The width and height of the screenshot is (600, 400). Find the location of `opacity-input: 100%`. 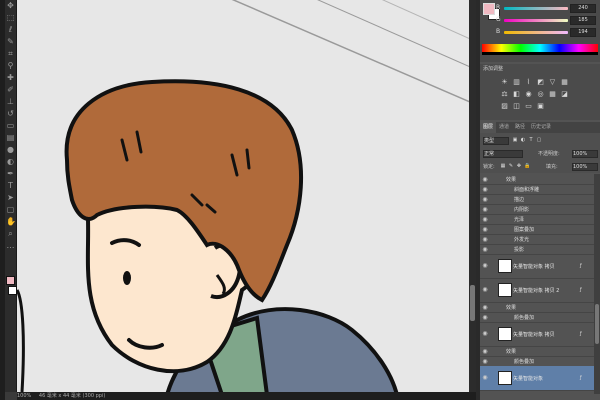

opacity-input: 100% is located at coordinates (585, 154).